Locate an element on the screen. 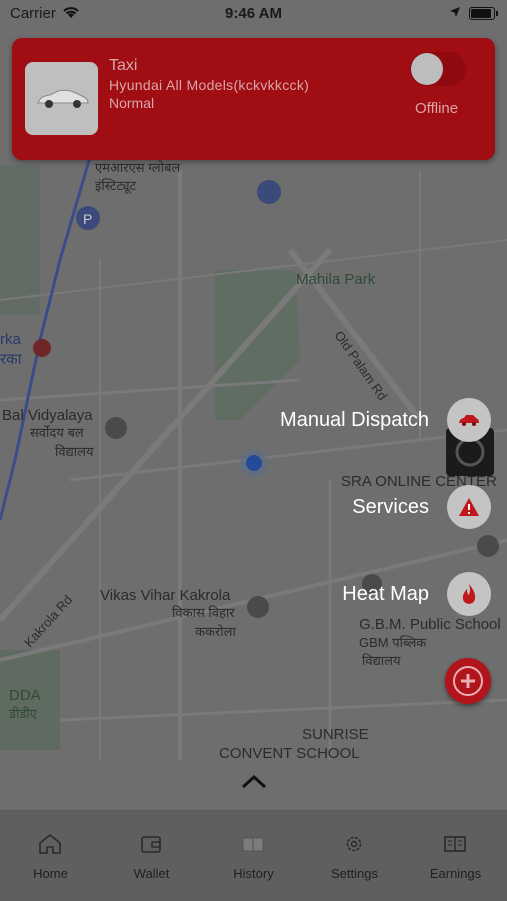  shopping-pin-icon is located at coordinates (269, 192).